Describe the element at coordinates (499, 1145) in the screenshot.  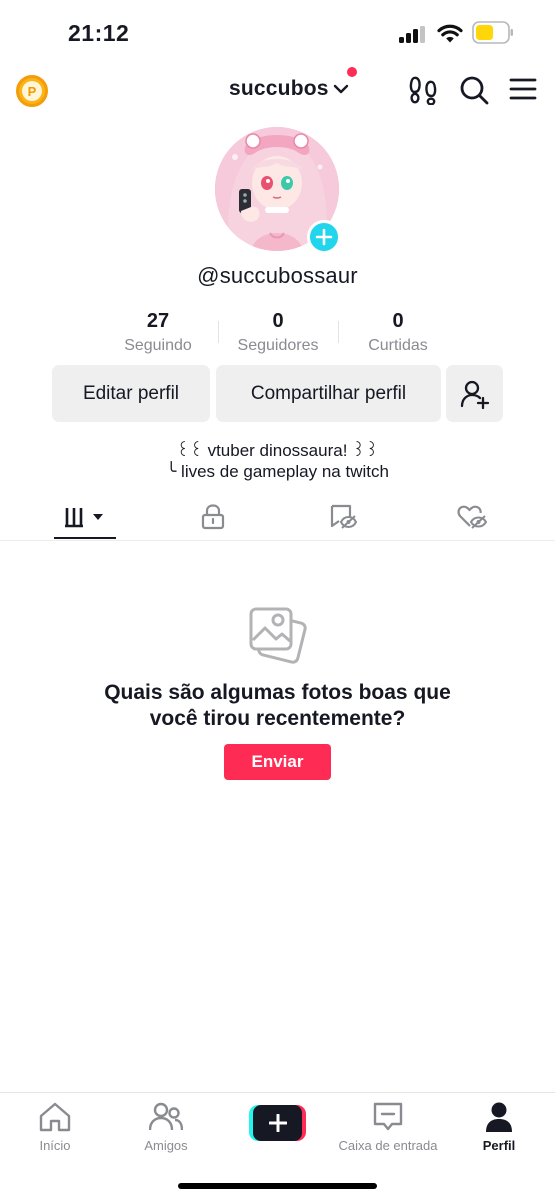
I see `nav-label: Perfil` at that location.